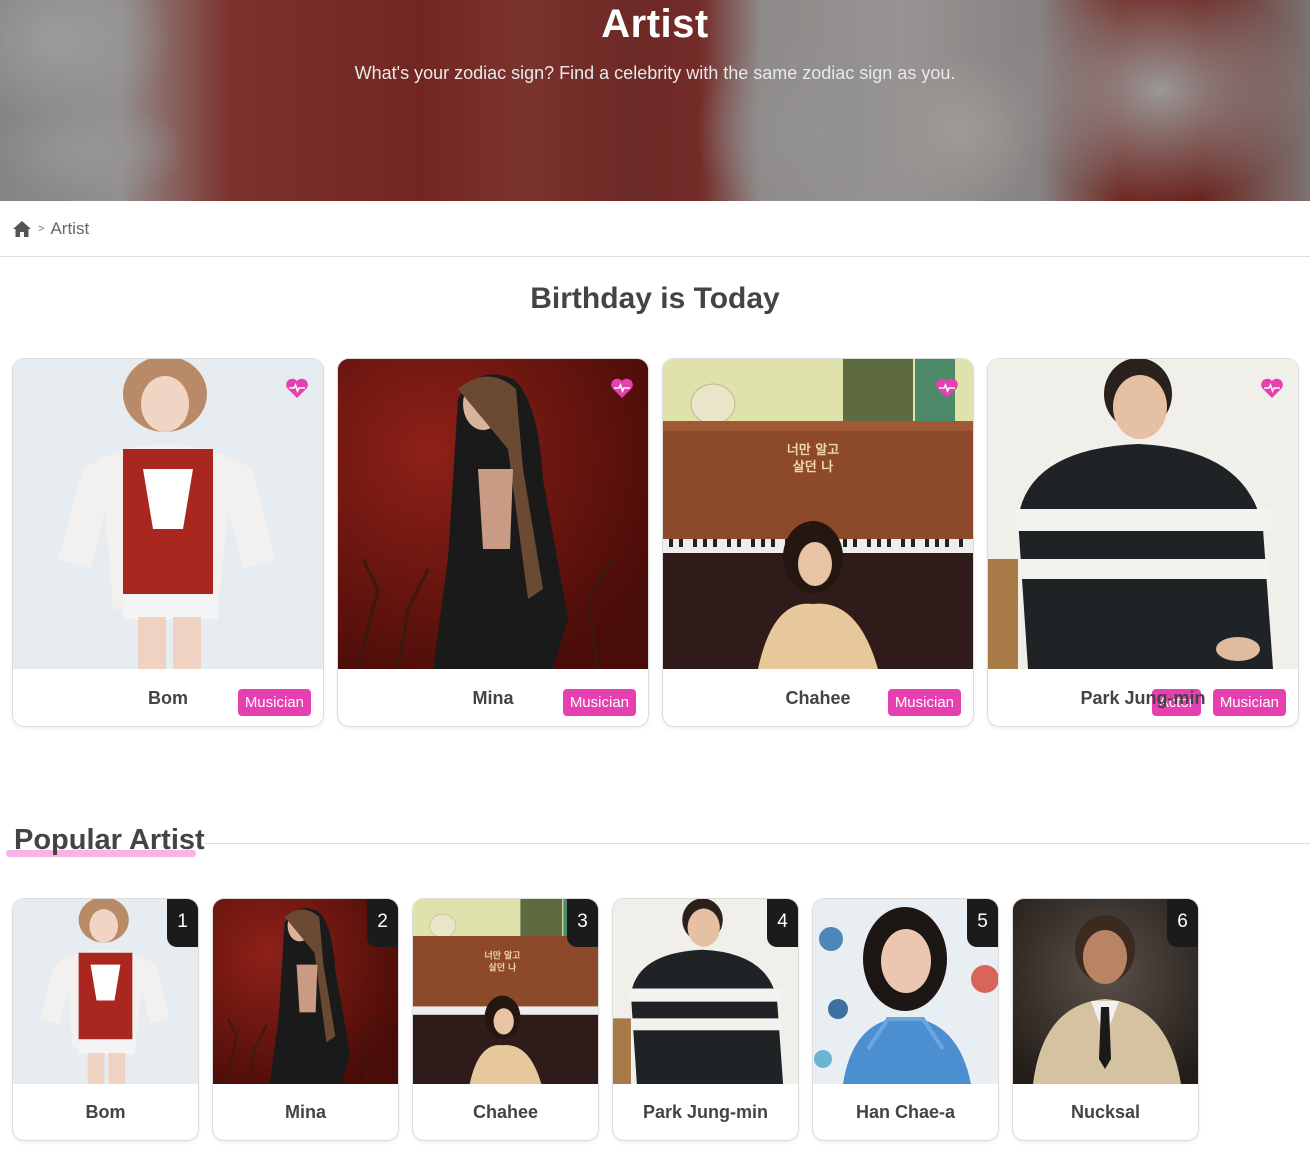 The height and width of the screenshot is (1152, 1310). I want to click on artist-name: Nucksal, so click(1105, 1112).